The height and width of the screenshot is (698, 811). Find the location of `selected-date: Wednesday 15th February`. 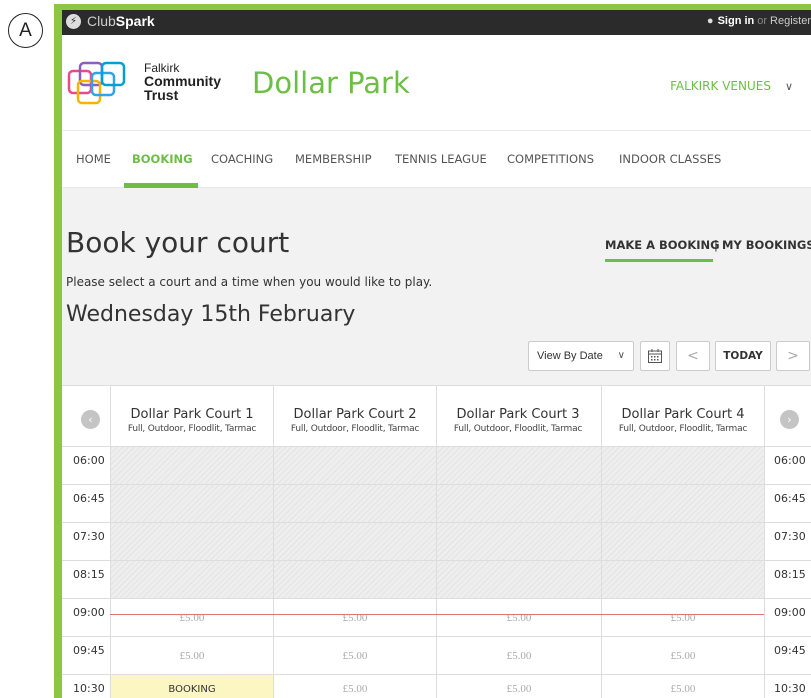

selected-date: Wednesday 15th February is located at coordinates (211, 314).